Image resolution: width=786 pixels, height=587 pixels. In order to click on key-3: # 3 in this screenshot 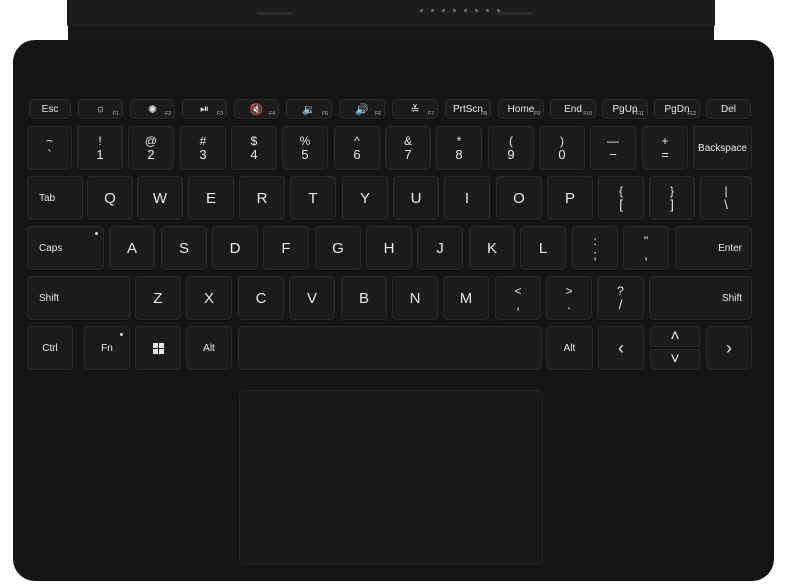, I will do `click(203, 148)`.